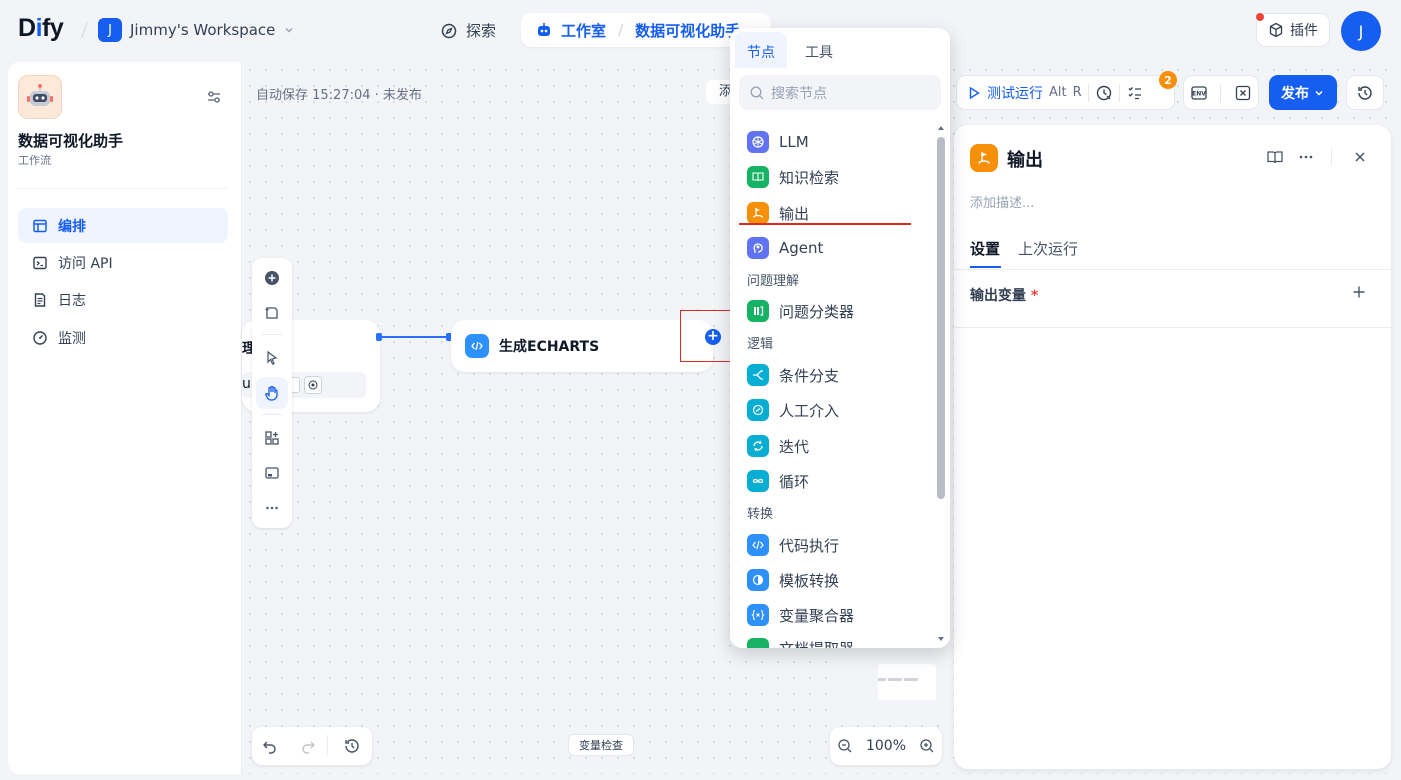 Image resolution: width=1401 pixels, height=780 pixels. What do you see at coordinates (40, 338) in the screenshot?
I see `gauge-icon` at bounding box center [40, 338].